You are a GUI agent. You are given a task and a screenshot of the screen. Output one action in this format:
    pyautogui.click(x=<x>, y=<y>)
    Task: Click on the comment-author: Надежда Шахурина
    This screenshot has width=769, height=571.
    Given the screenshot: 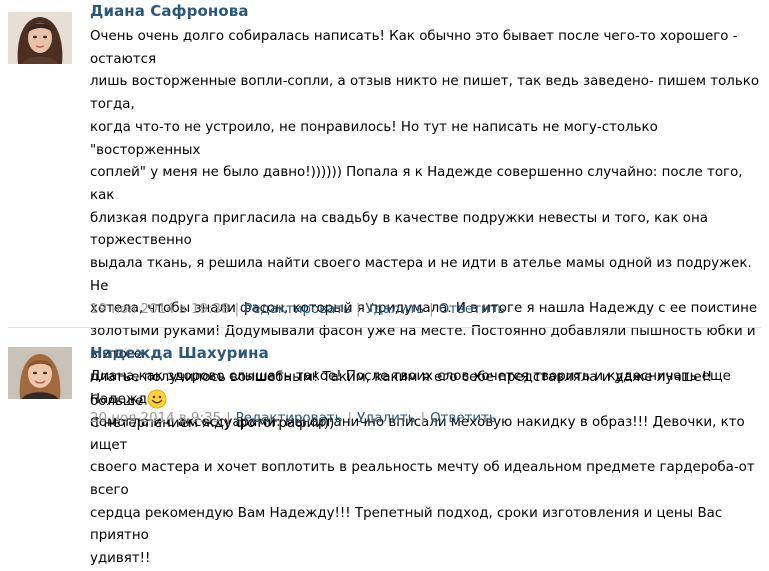 What is the action you would take?
    pyautogui.click(x=179, y=353)
    